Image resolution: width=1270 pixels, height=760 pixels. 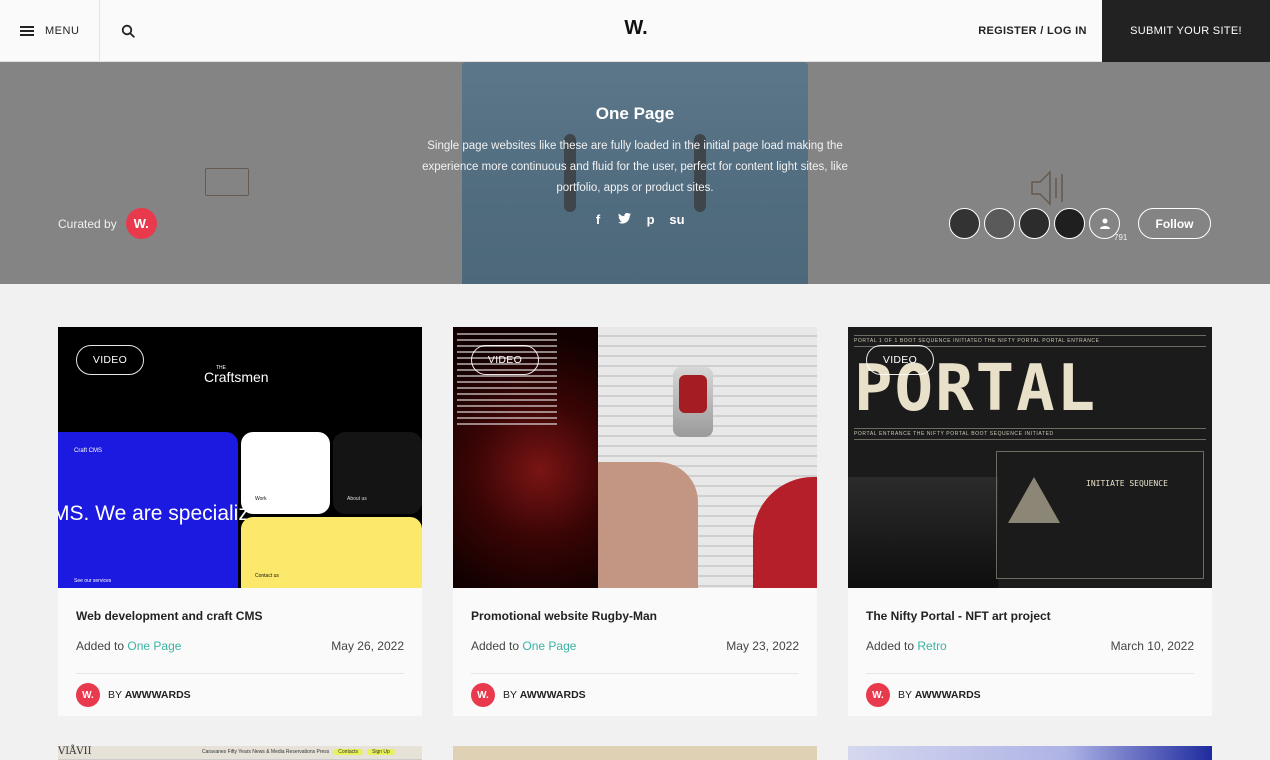 I want to click on card-date: May 23, 2022, so click(x=762, y=646).